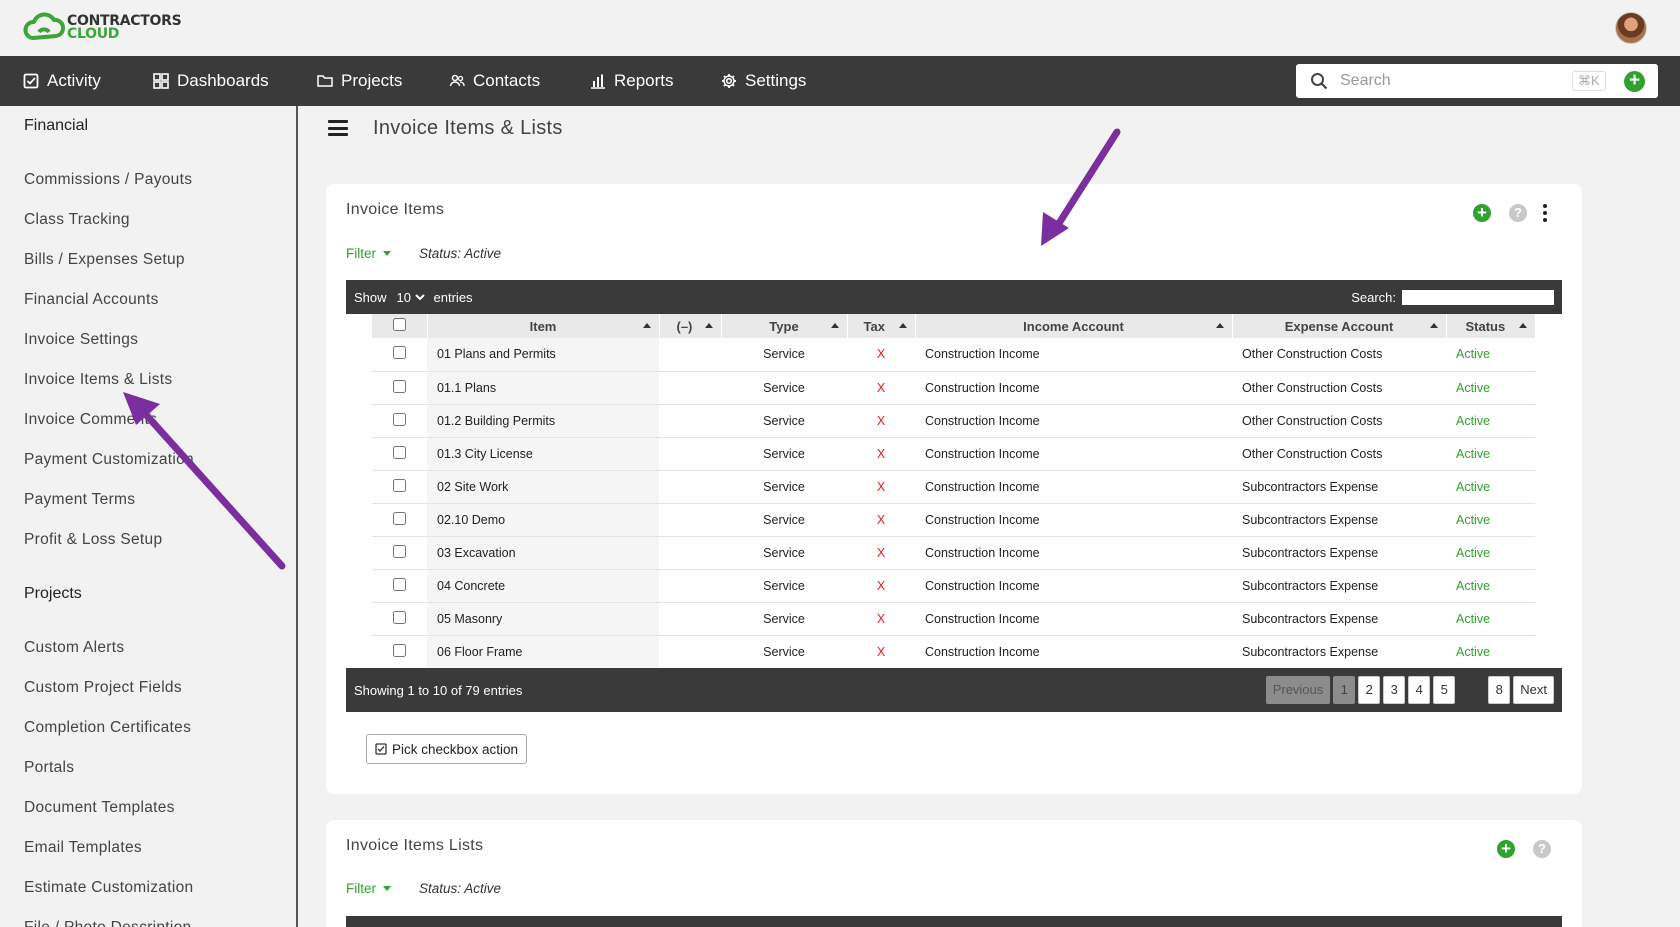  I want to click on cell-item: 01 Plans and Permits, so click(543, 355).